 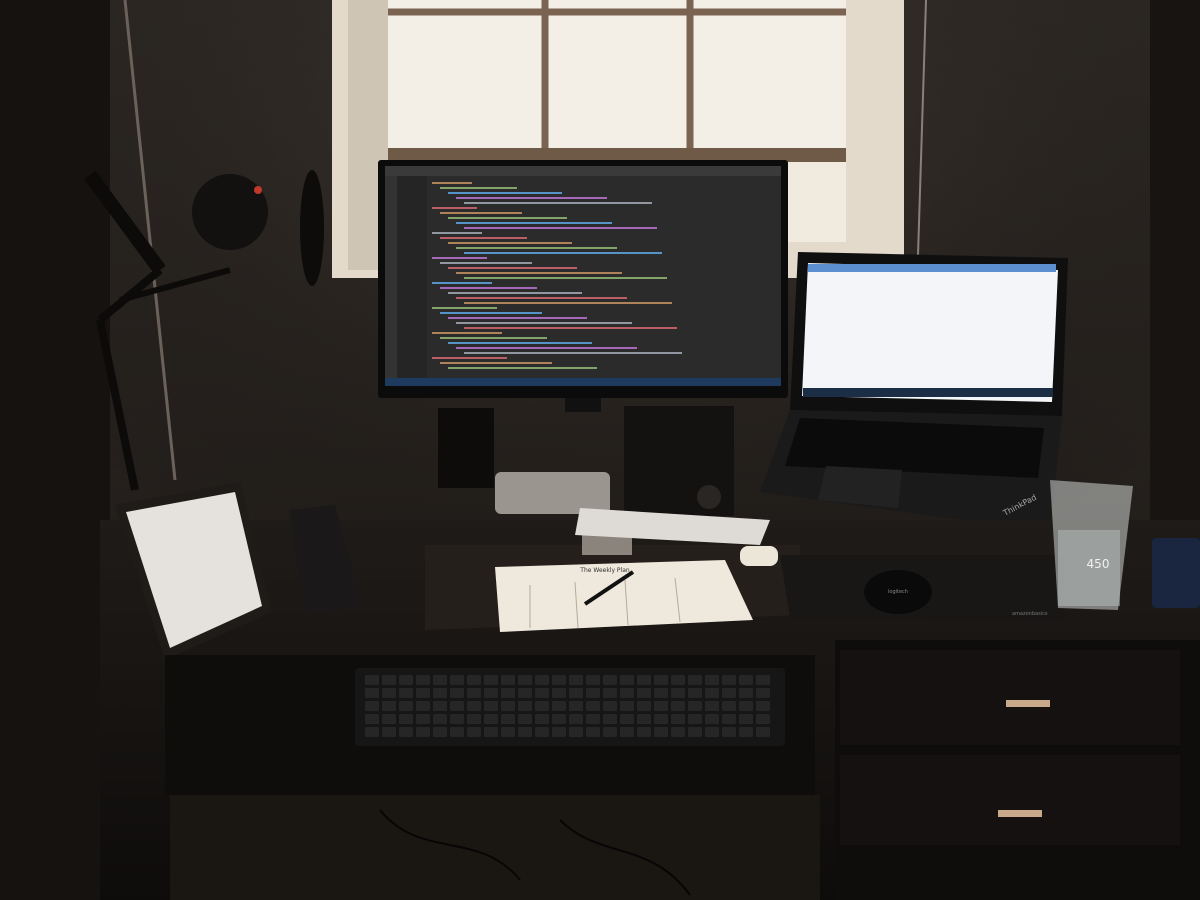 What do you see at coordinates (617, 81) in the screenshot?
I see `window-glass` at bounding box center [617, 81].